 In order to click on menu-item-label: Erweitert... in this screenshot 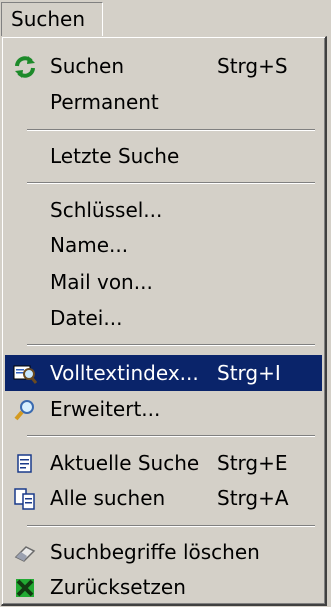, I will do `click(105, 409)`.